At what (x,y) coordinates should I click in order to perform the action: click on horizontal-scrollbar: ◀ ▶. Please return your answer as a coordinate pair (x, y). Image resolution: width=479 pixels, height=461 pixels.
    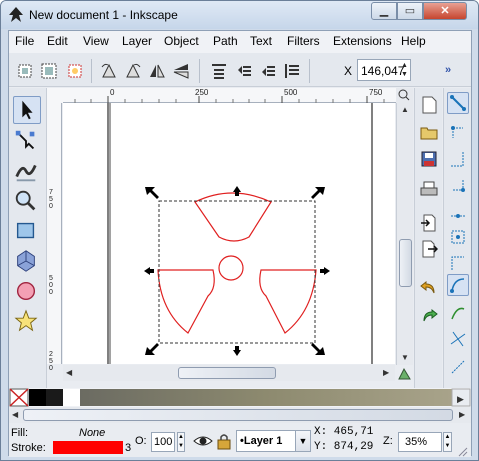
    Looking at the image, I should click on (229, 373).